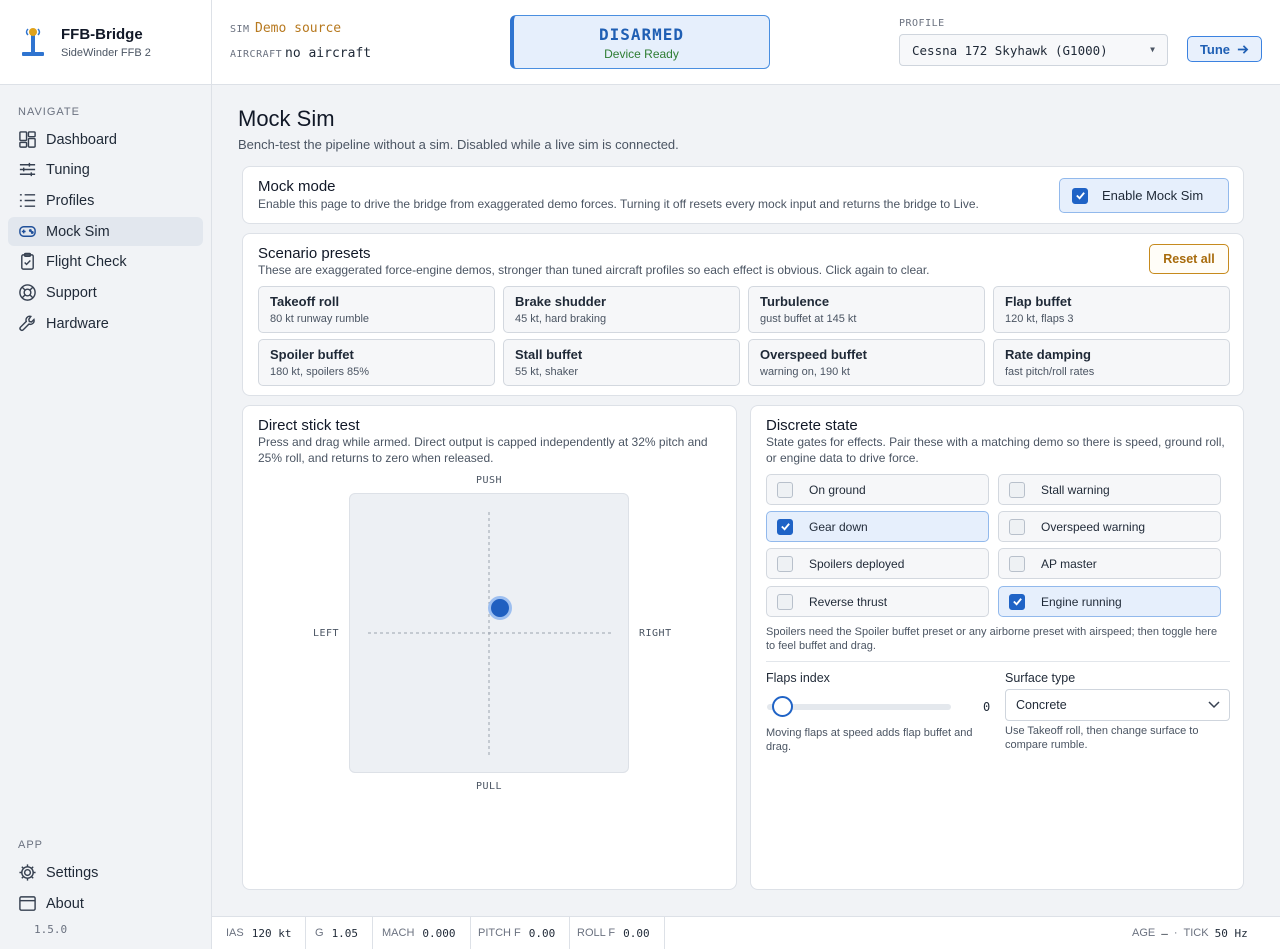 This screenshot has width=1280, height=949. What do you see at coordinates (1190, 933) in the screenshot?
I see `status-age-tick: AGE — · TICK 50 Hz` at bounding box center [1190, 933].